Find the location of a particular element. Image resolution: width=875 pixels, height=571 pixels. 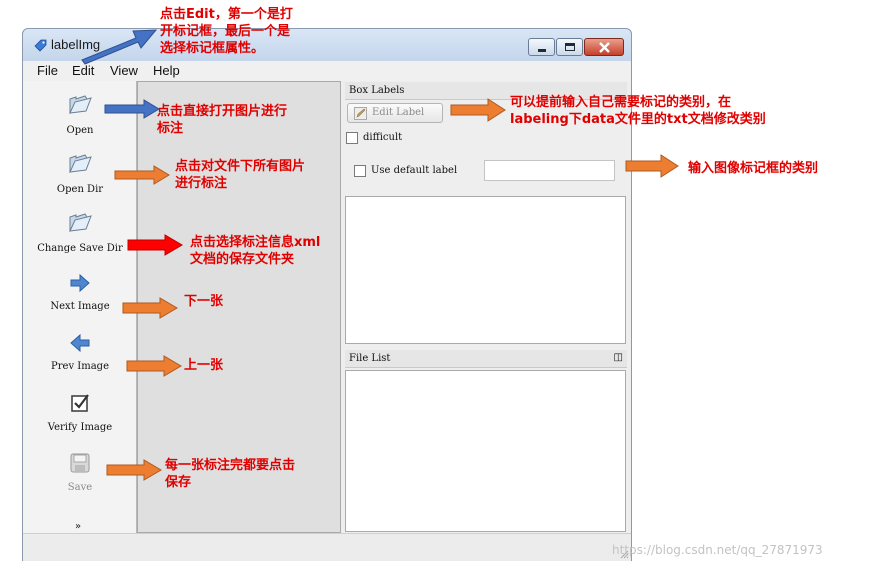

annotation-save: 每一张标注完都要点击 保存 is located at coordinates (230, 474).